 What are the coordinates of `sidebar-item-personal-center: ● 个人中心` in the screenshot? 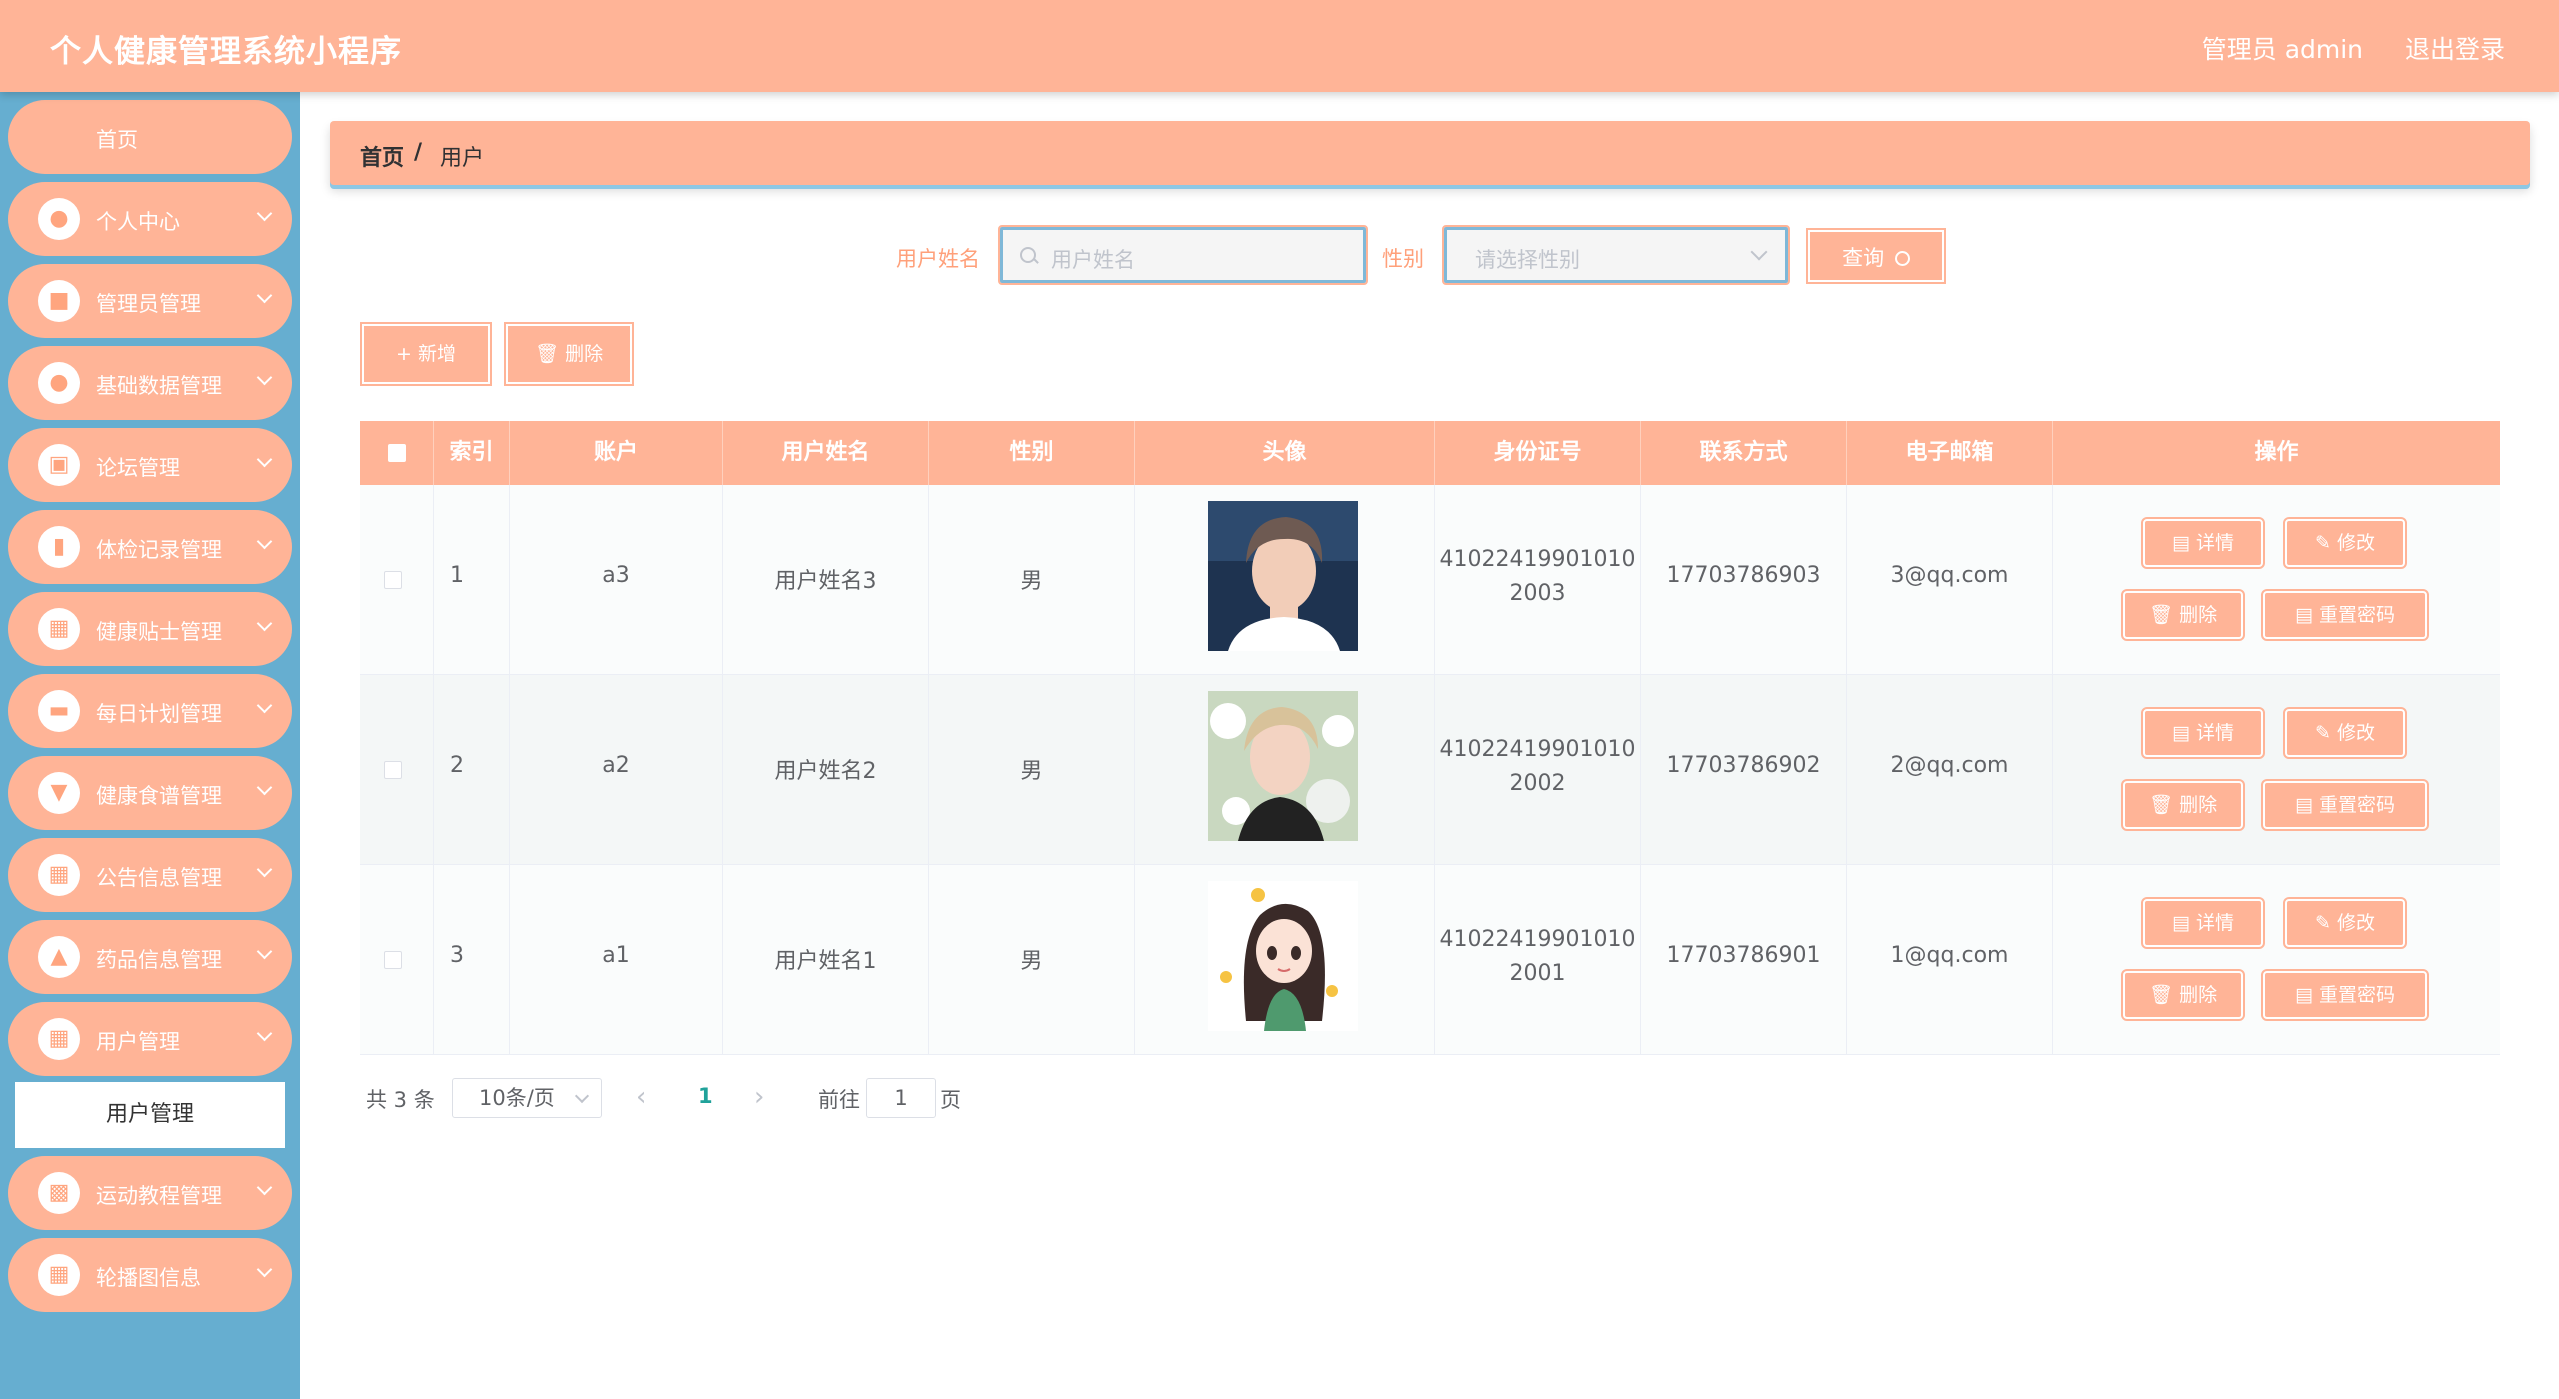 It's located at (150, 219).